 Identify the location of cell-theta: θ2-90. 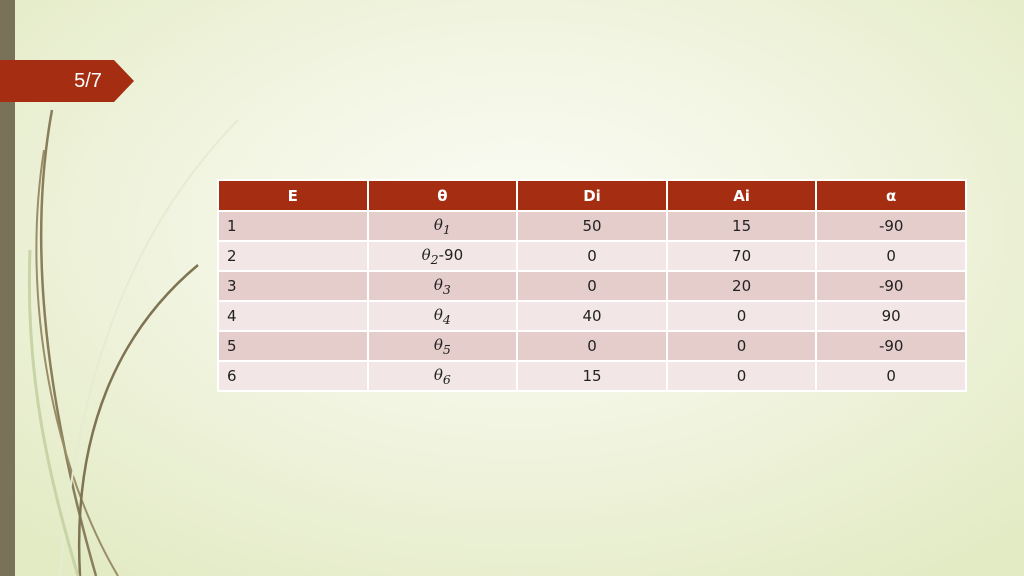
(442, 256).